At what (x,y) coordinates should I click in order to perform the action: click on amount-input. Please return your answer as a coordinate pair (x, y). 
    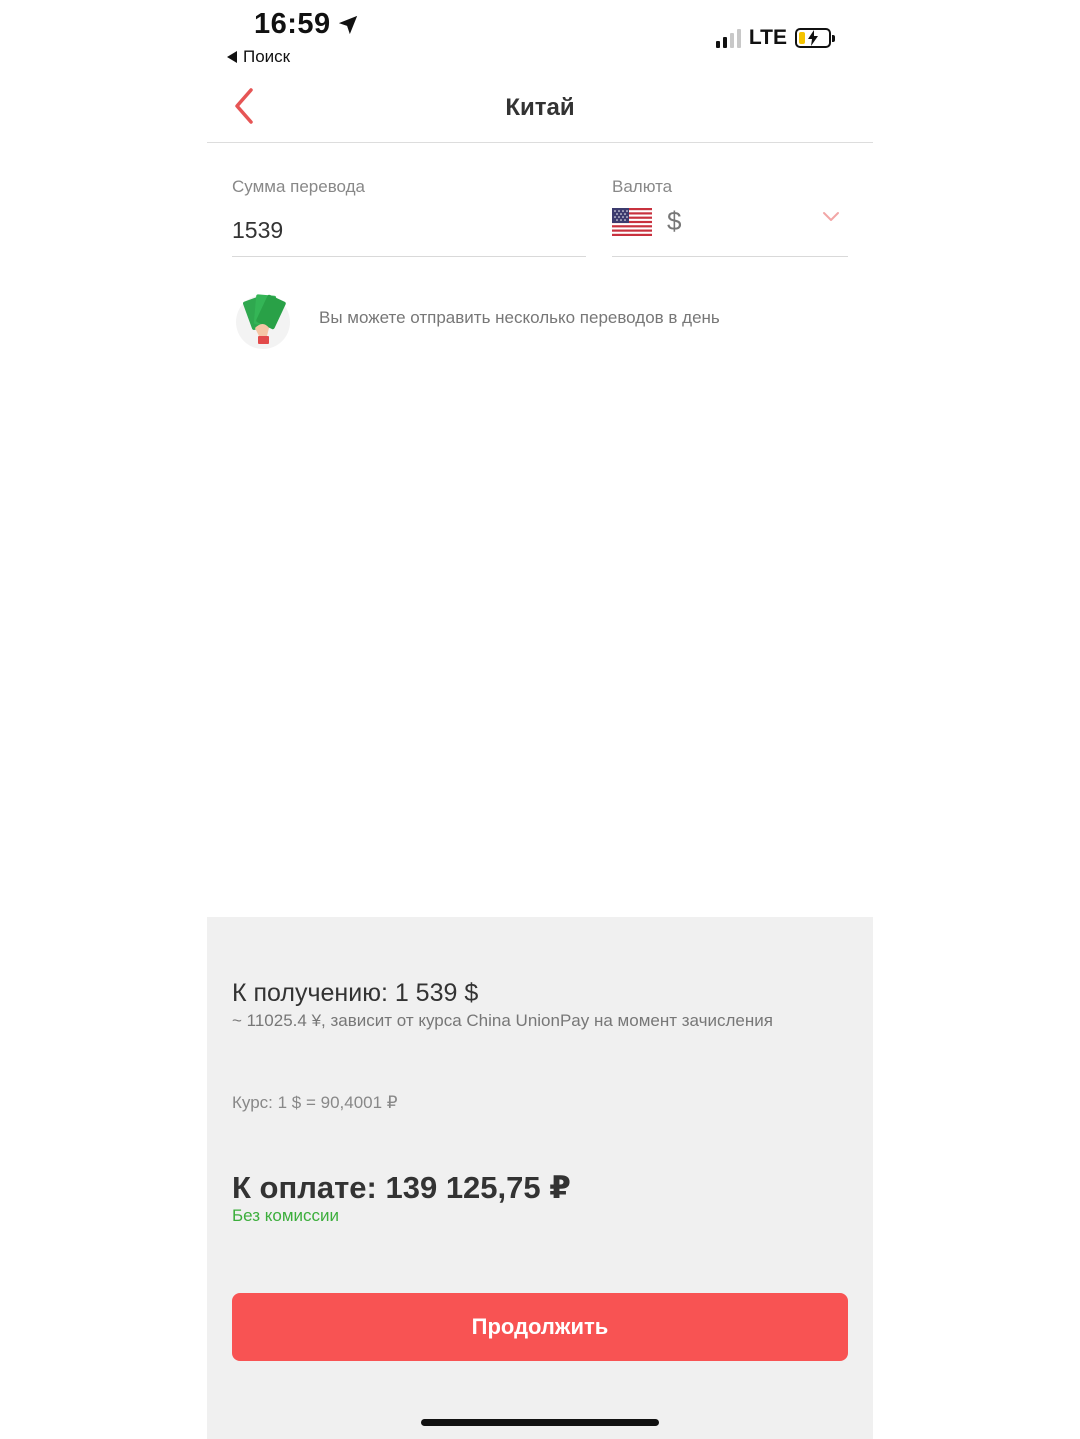
    Looking at the image, I should click on (409, 231).